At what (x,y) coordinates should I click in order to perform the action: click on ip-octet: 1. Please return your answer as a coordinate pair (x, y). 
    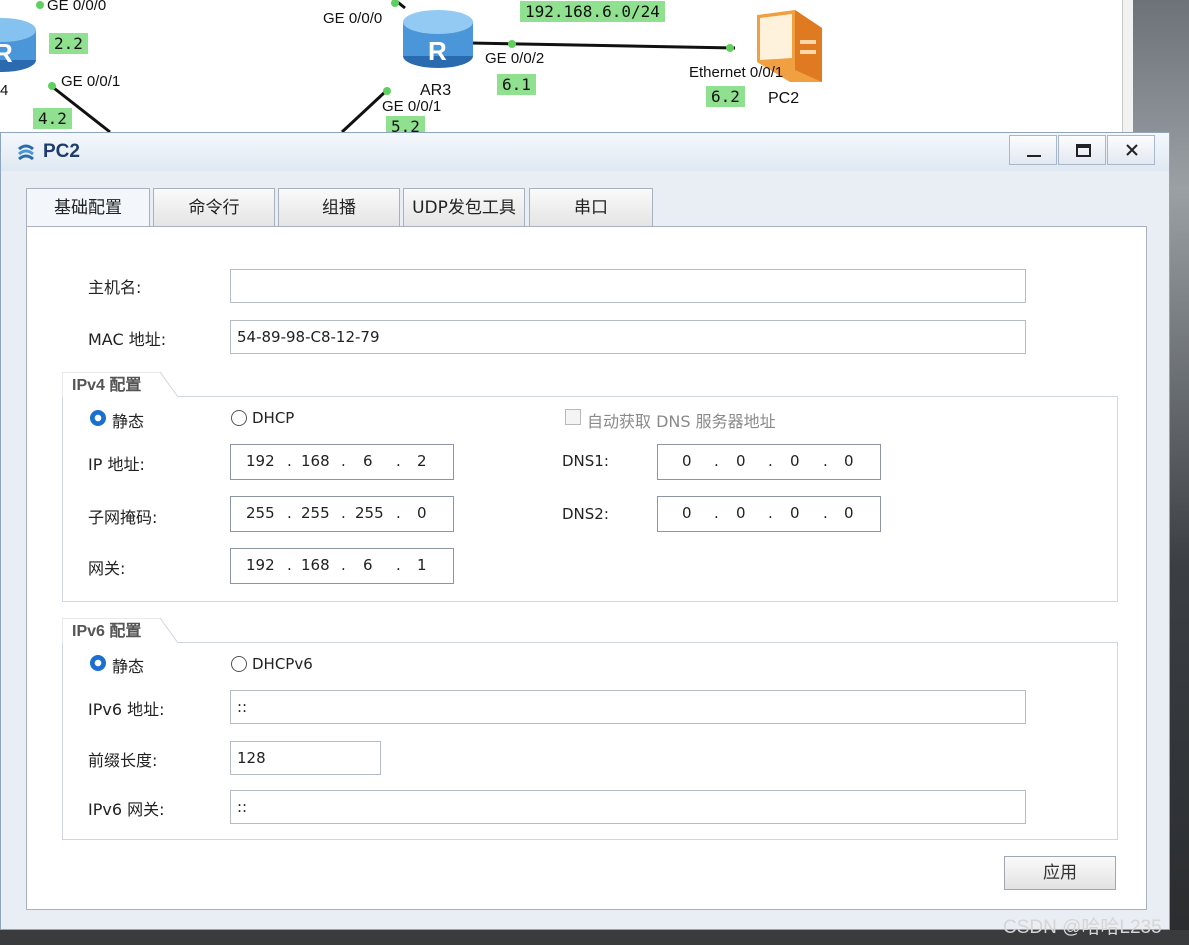
    Looking at the image, I should click on (422, 565).